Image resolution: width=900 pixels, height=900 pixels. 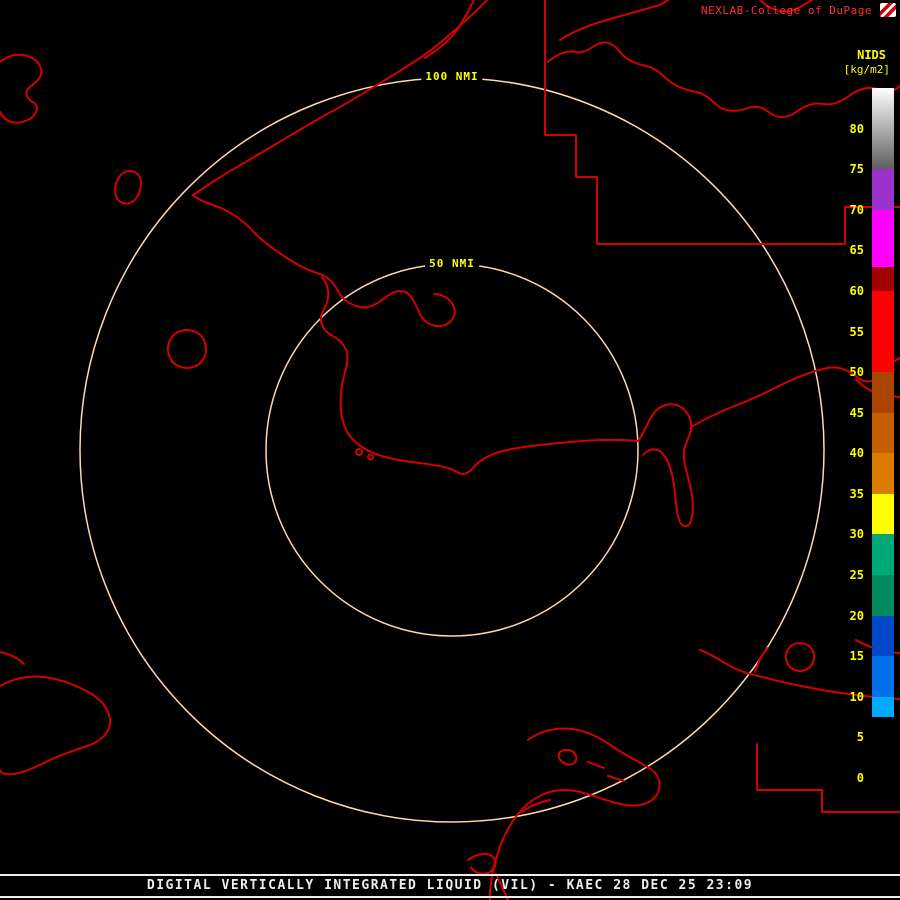 I want to click on island-bottomleft, so click(x=55, y=725).